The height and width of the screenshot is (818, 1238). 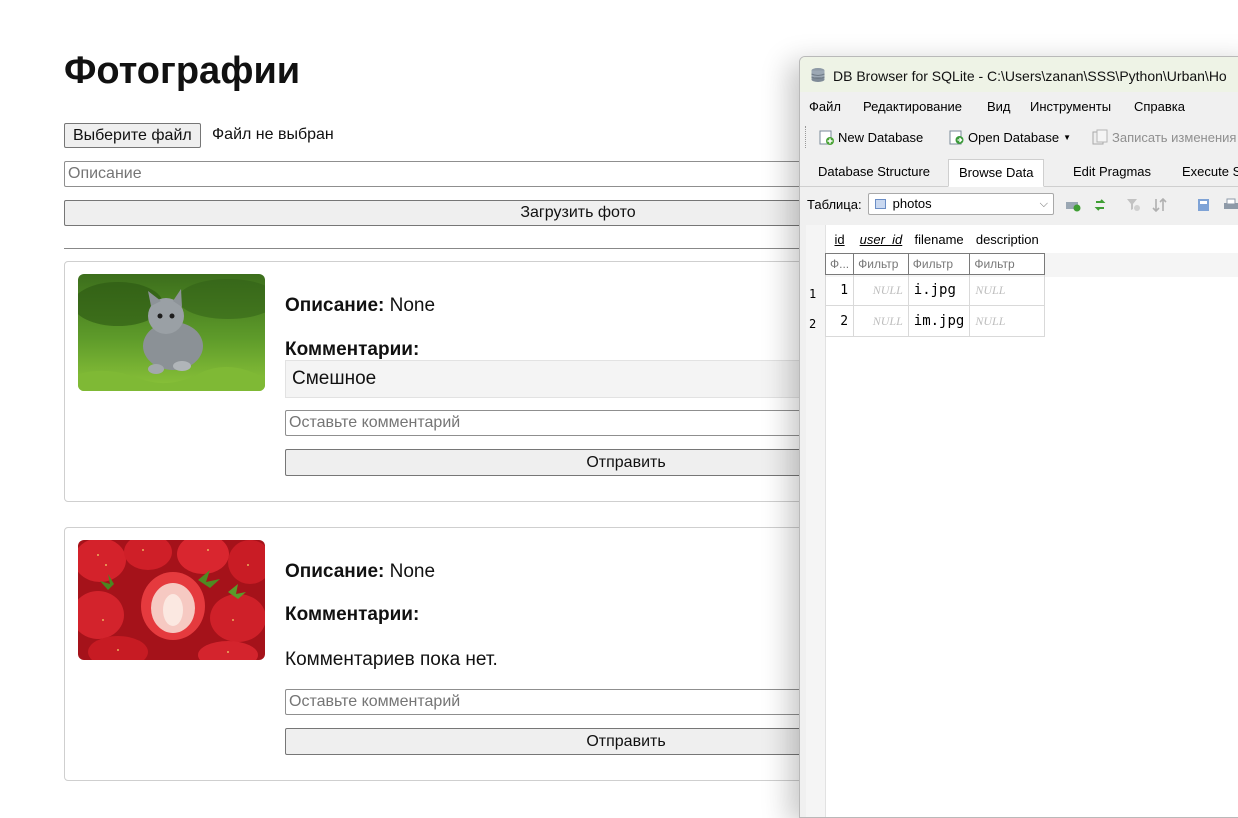 I want to click on column-header-id: id, so click(x=840, y=239).